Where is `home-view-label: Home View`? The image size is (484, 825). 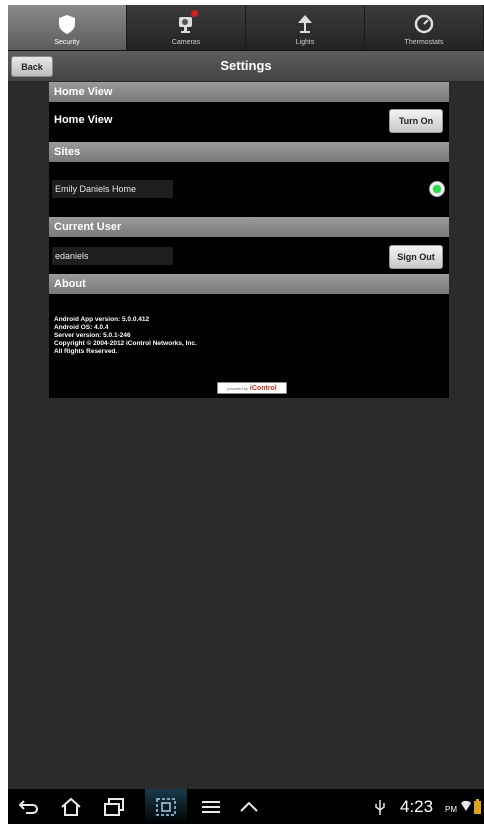
home-view-label: Home View is located at coordinates (83, 120).